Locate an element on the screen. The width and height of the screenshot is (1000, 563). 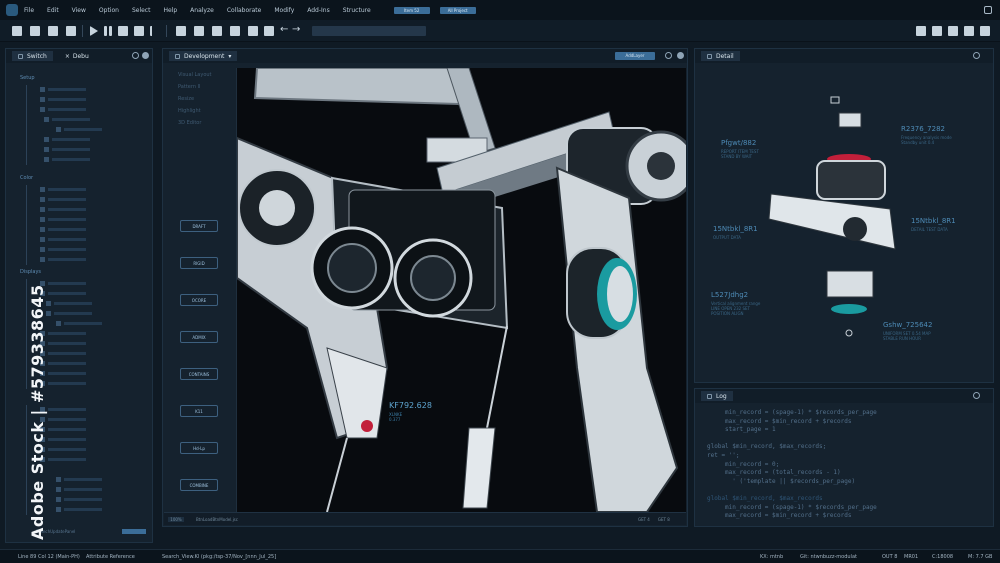
cursor-icon is located at coordinates (155, 31).